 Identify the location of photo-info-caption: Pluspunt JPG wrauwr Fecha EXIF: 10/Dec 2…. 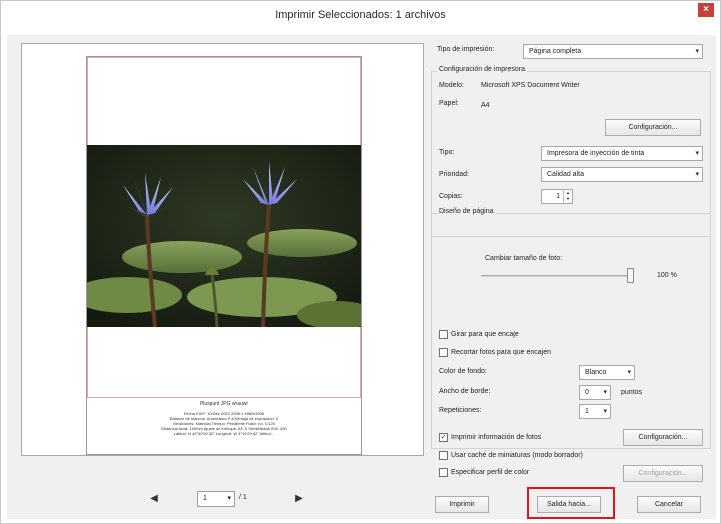
(224, 418).